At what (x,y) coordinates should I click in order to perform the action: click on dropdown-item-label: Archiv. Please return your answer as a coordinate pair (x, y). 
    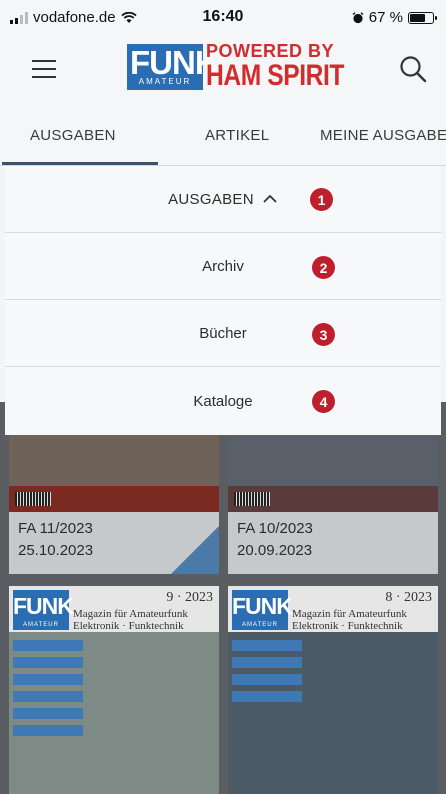
    Looking at the image, I should click on (223, 266).